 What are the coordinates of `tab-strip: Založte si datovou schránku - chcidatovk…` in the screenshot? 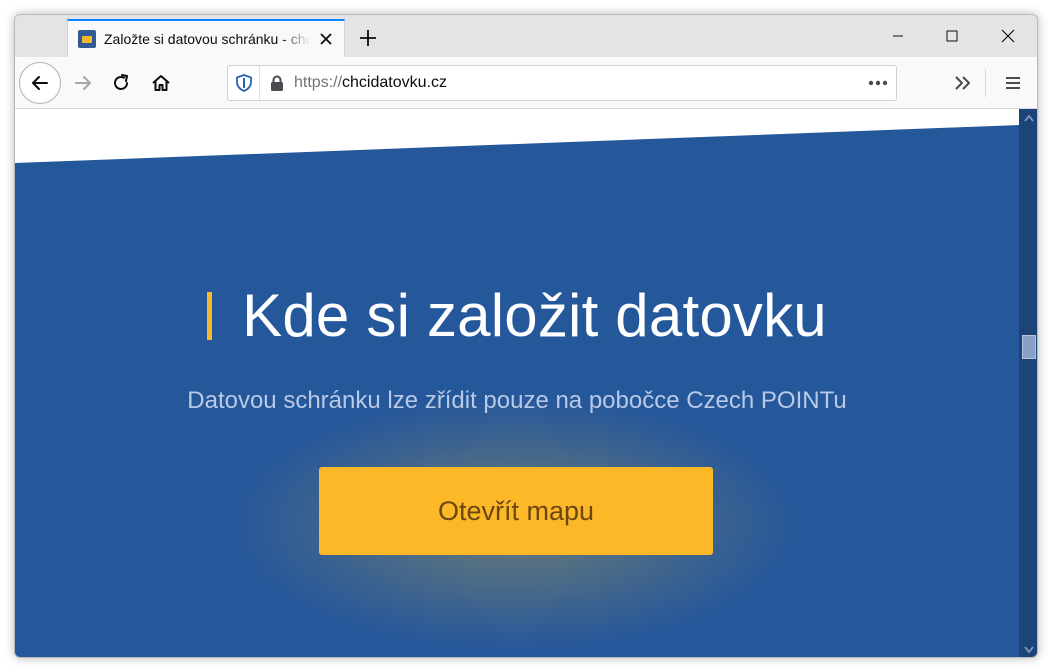 It's located at (526, 36).